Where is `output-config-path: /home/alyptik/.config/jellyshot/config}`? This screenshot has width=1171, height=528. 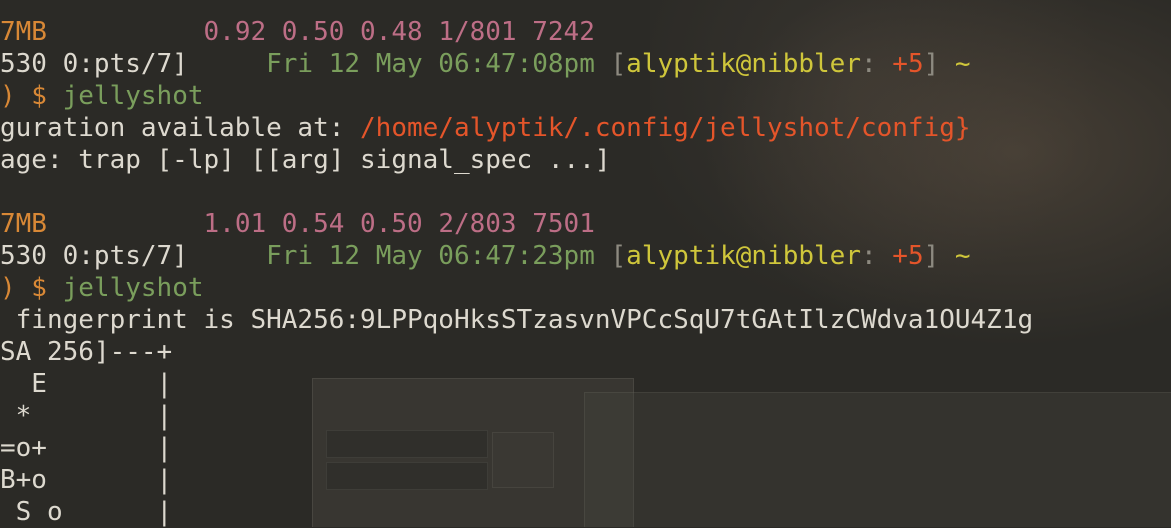 output-config-path: /home/alyptik/.config/jellyshot/config} is located at coordinates (665, 128).